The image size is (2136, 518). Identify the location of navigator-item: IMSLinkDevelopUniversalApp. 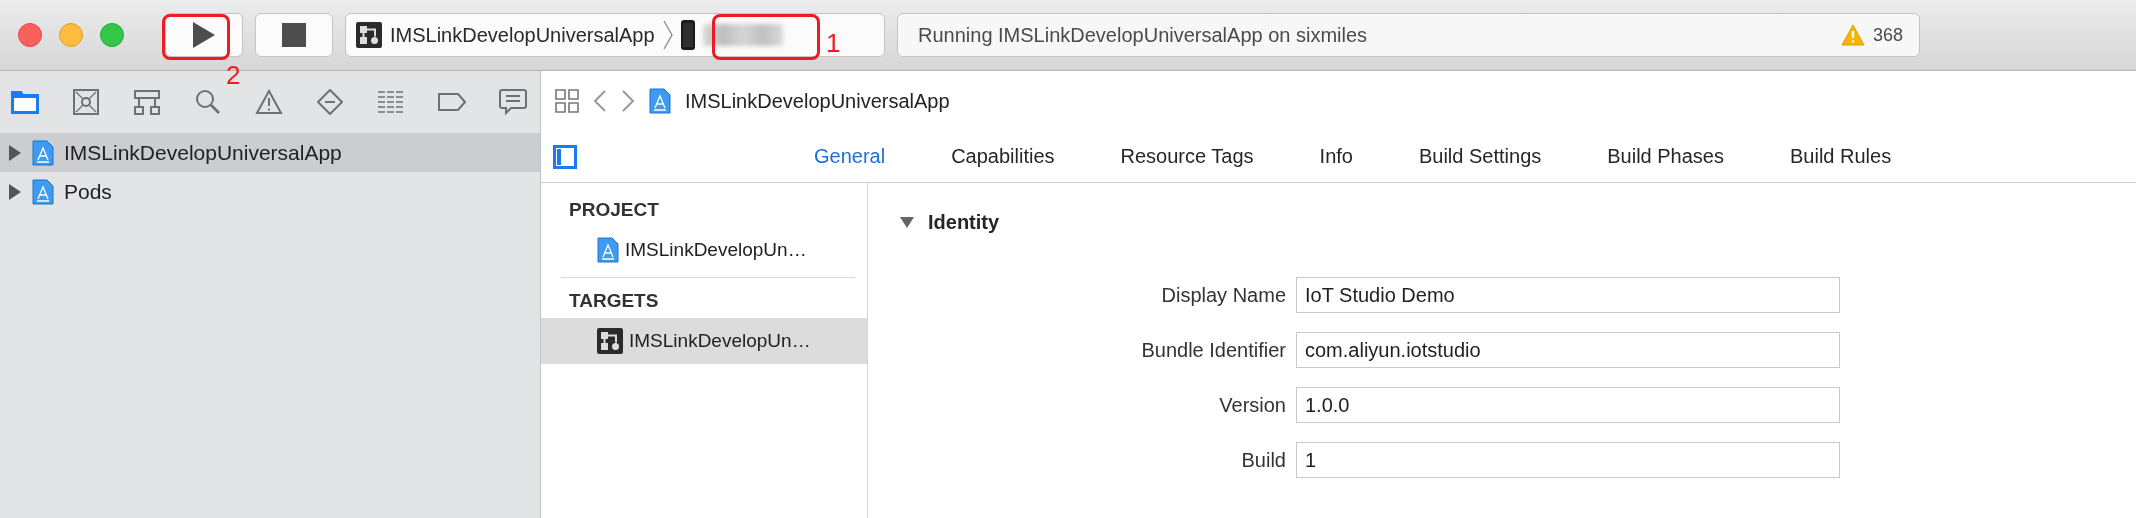
(270, 152).